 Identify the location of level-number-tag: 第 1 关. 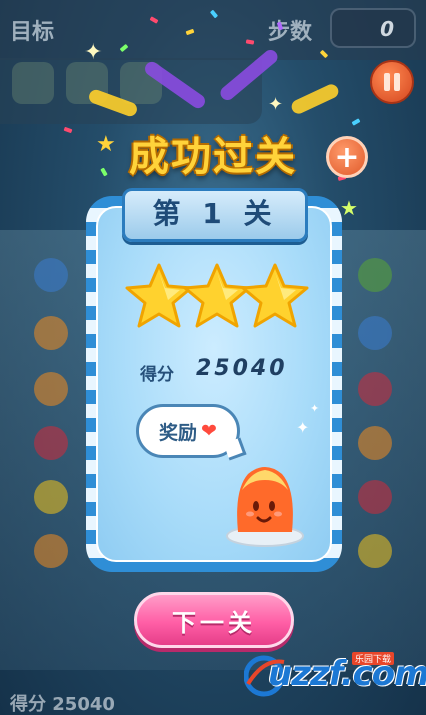
(215, 215).